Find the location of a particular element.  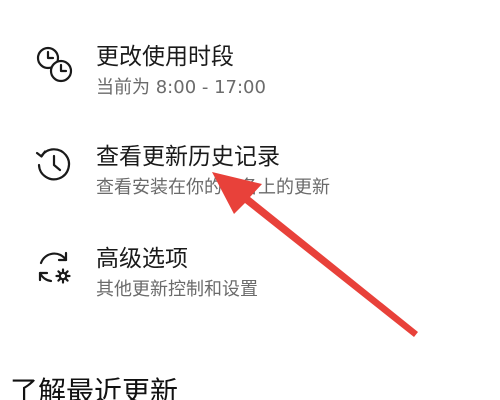

clock-schedule-icon is located at coordinates (54, 65).